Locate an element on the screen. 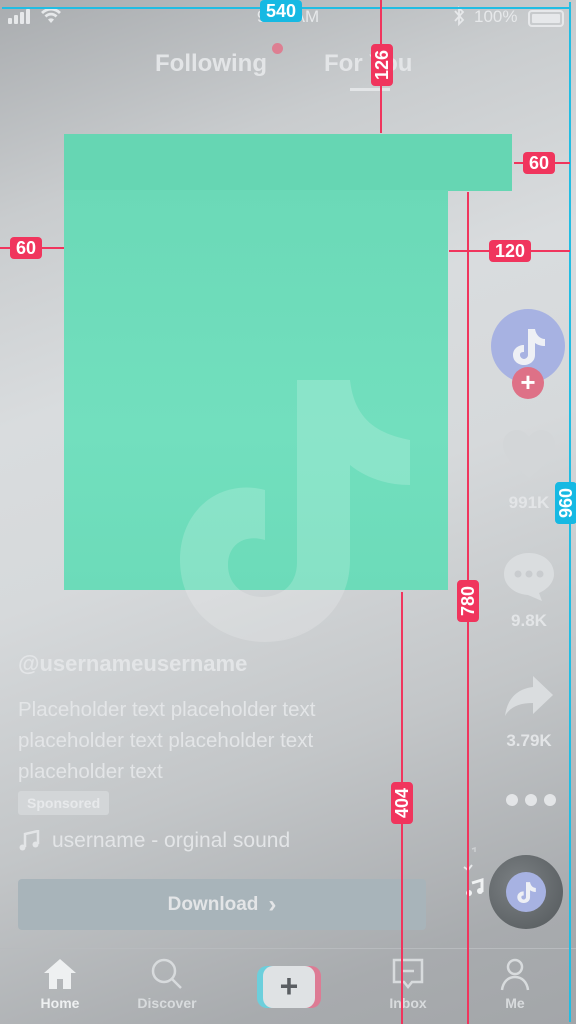 The height and width of the screenshot is (1024, 576). share-button is located at coordinates (529, 696).